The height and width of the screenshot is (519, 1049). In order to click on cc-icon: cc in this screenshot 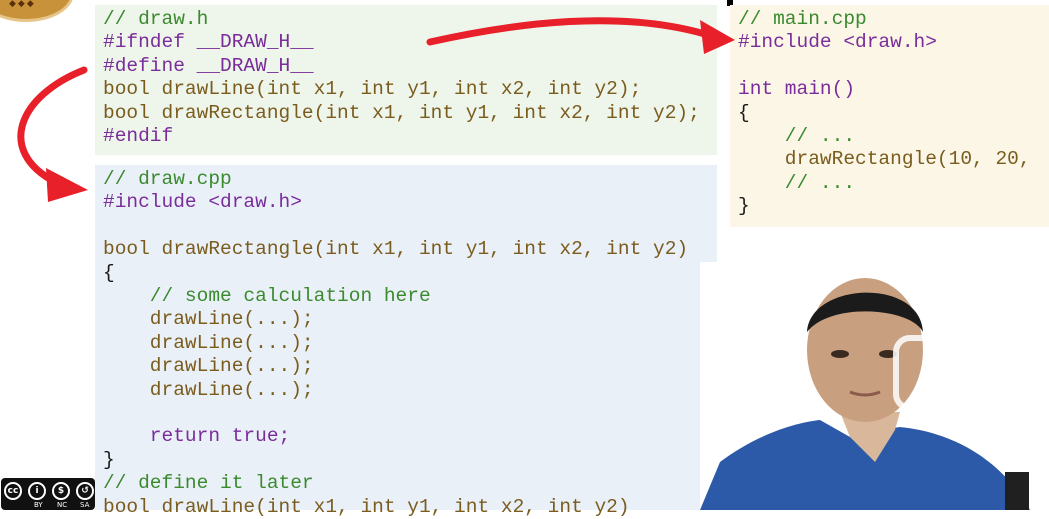, I will do `click(13, 491)`.